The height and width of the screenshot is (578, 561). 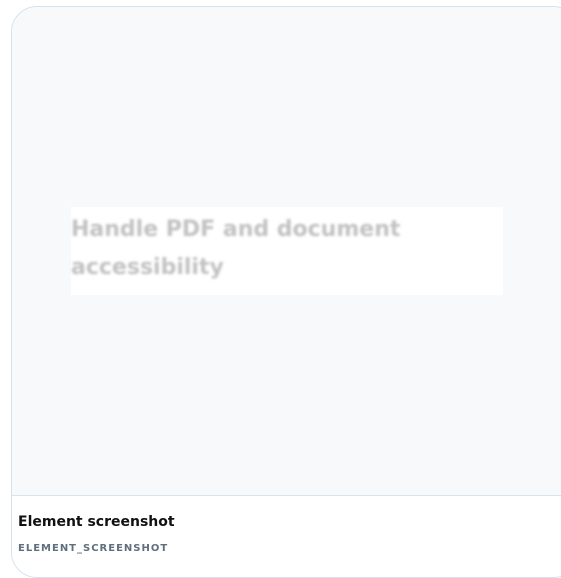 What do you see at coordinates (96, 522) in the screenshot?
I see `card-title: Element screenshot` at bounding box center [96, 522].